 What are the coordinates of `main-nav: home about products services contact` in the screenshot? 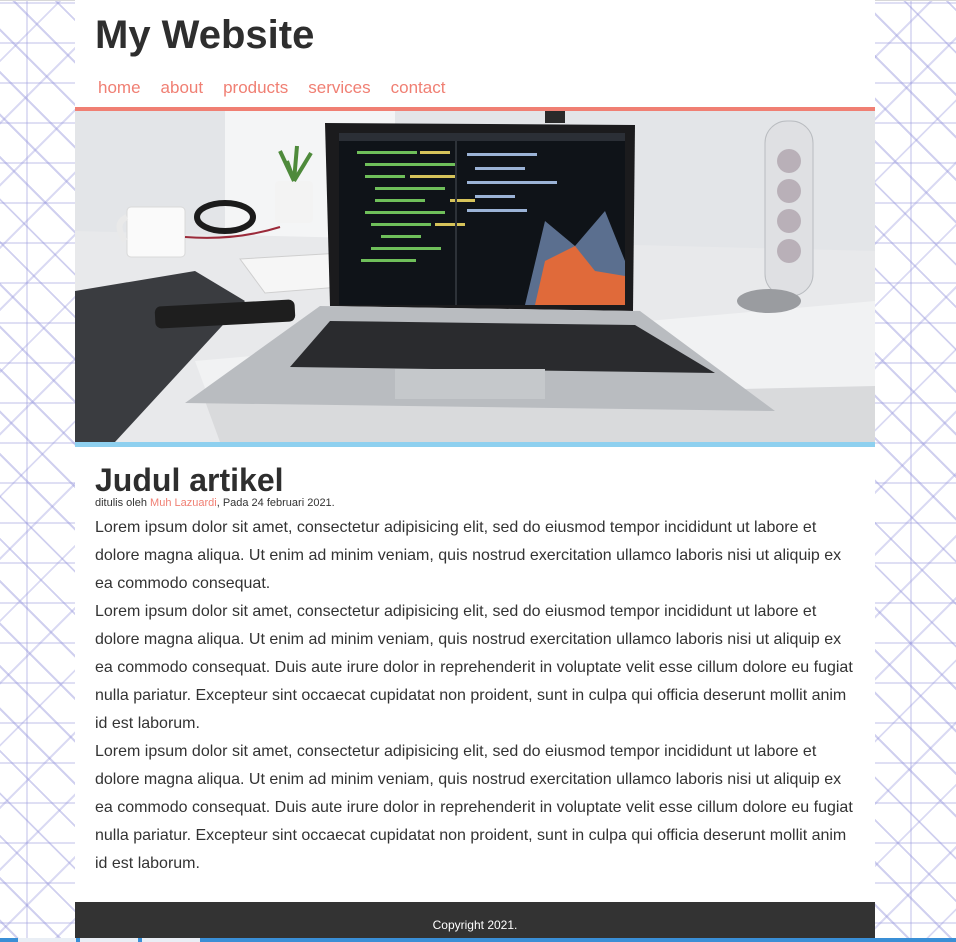 It's located at (475, 88).